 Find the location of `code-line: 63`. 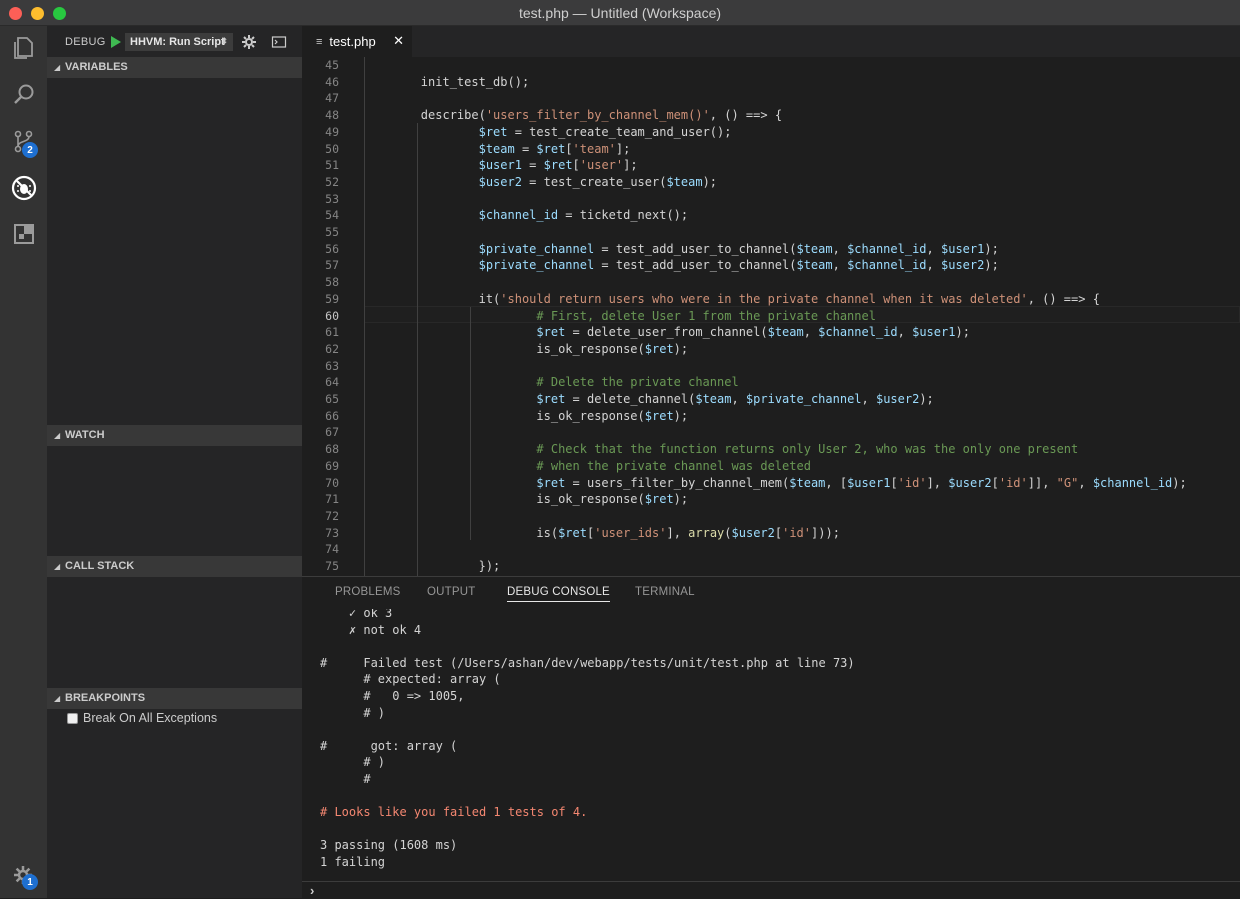

code-line: 63 is located at coordinates (771, 366).